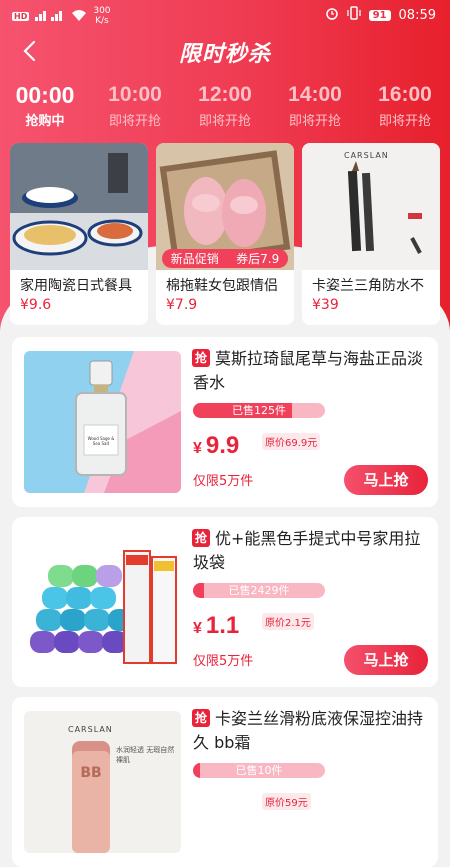 This screenshot has height=867, width=450. I want to click on tableware-image, so click(79, 206).